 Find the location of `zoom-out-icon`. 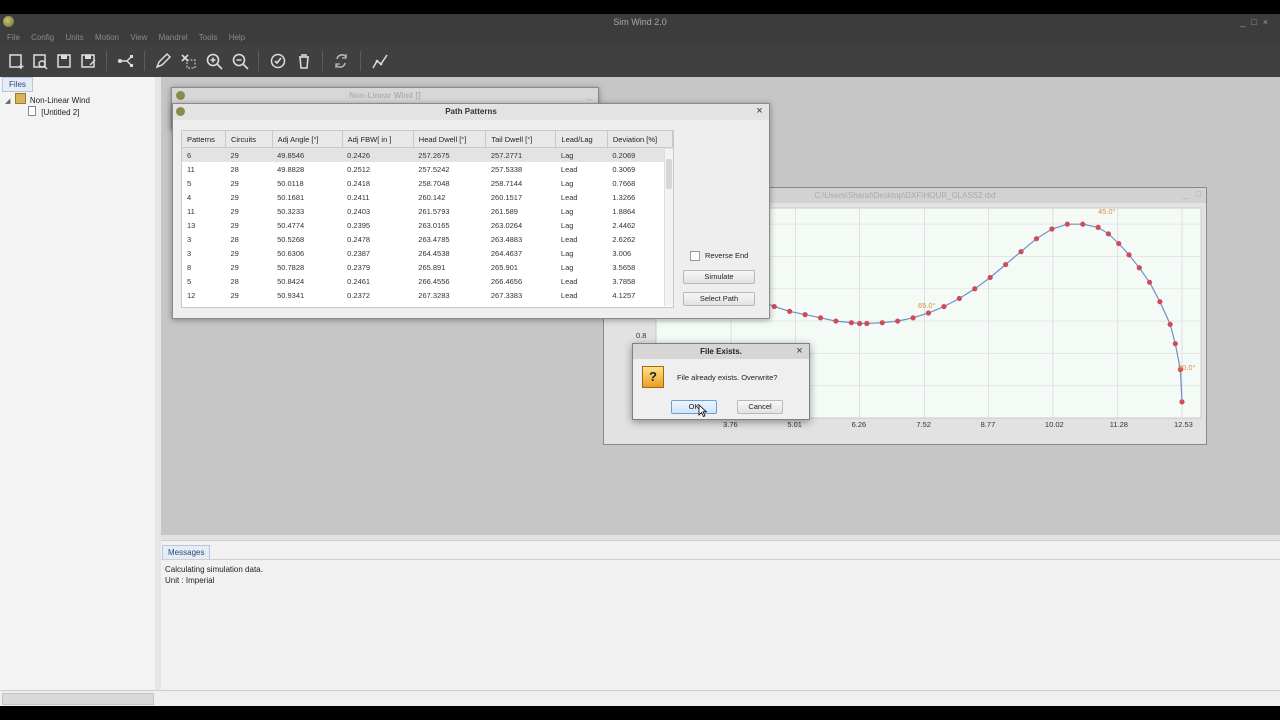

zoom-out-icon is located at coordinates (240, 61).